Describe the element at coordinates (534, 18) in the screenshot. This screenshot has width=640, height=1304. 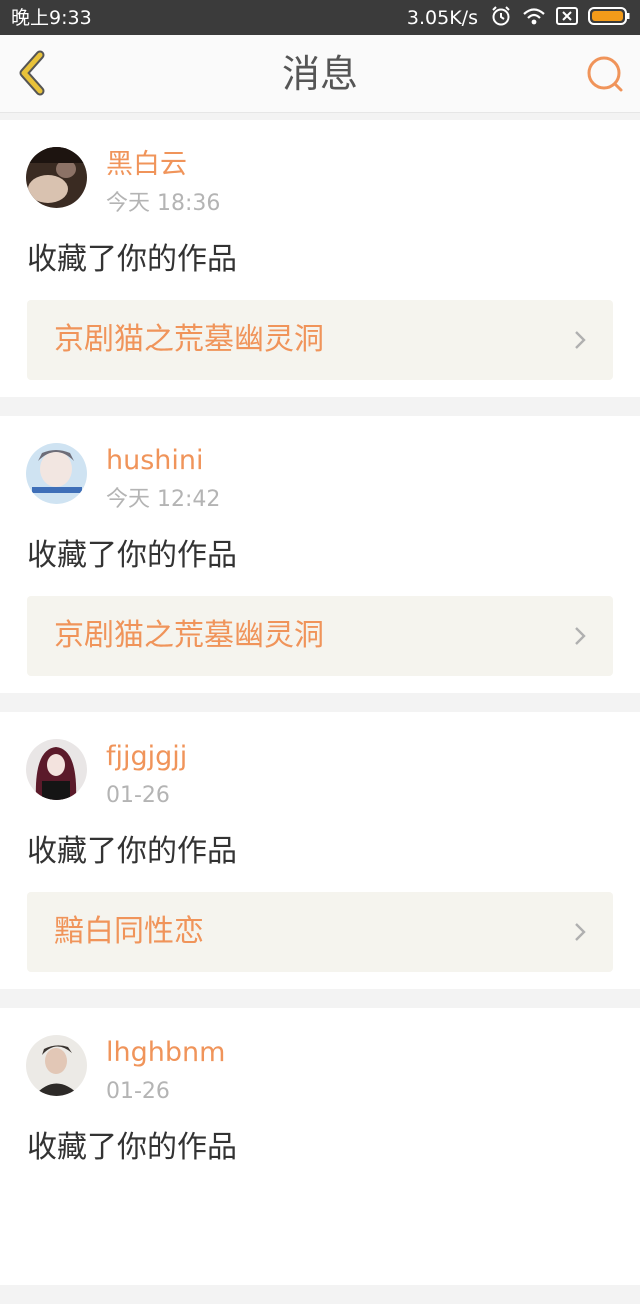
I see `wifi-icon` at that location.